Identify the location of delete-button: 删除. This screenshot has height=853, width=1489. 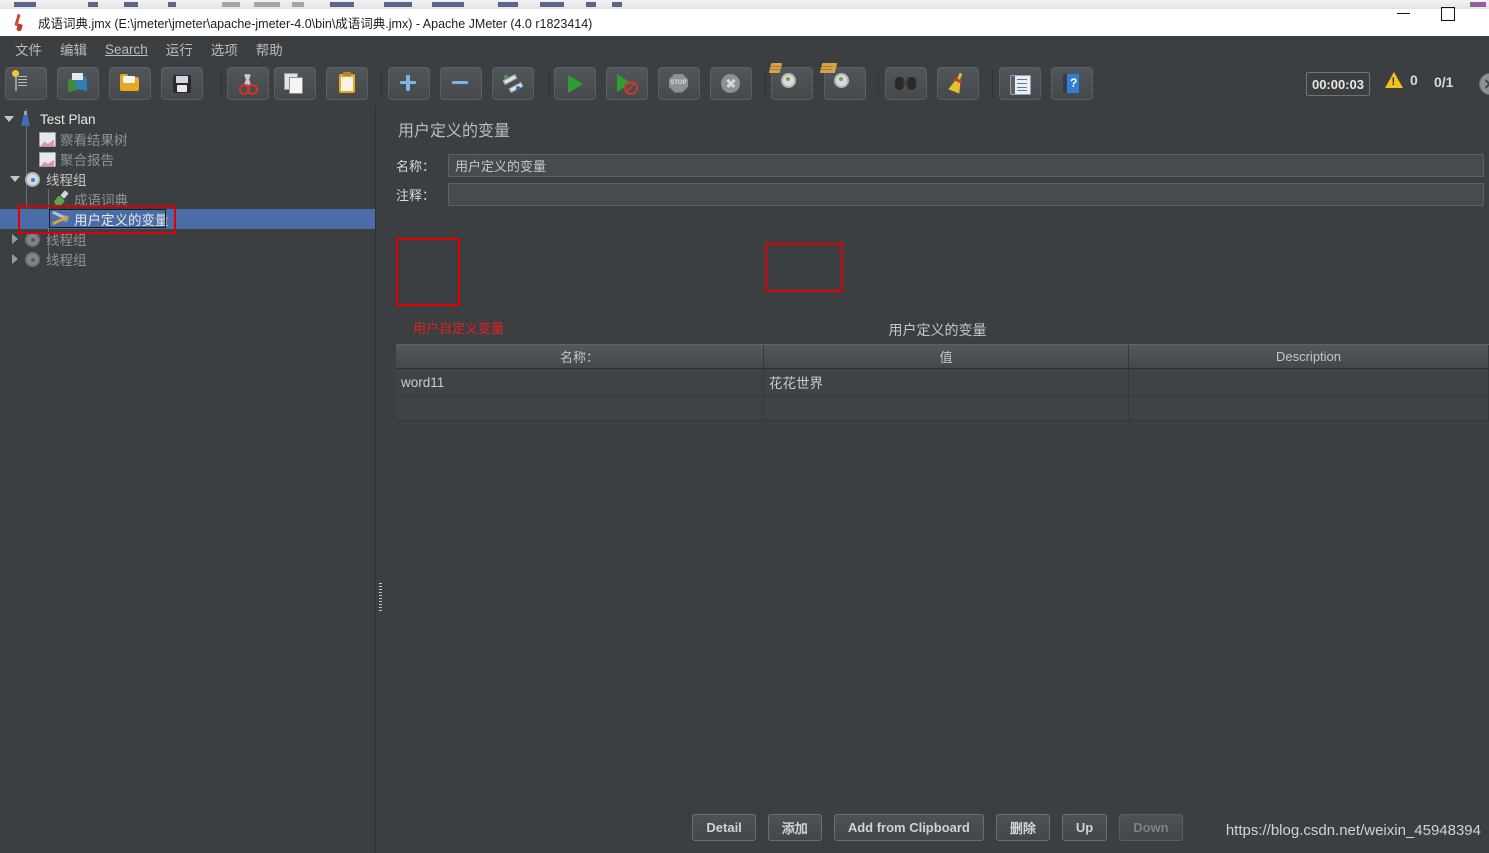
(1022, 827).